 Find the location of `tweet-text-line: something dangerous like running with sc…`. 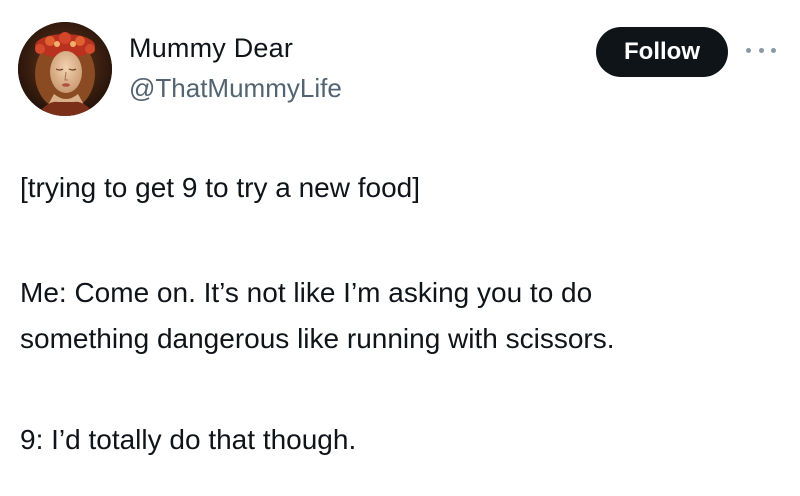

tweet-text-line: something dangerous like running with sc… is located at coordinates (317, 338).